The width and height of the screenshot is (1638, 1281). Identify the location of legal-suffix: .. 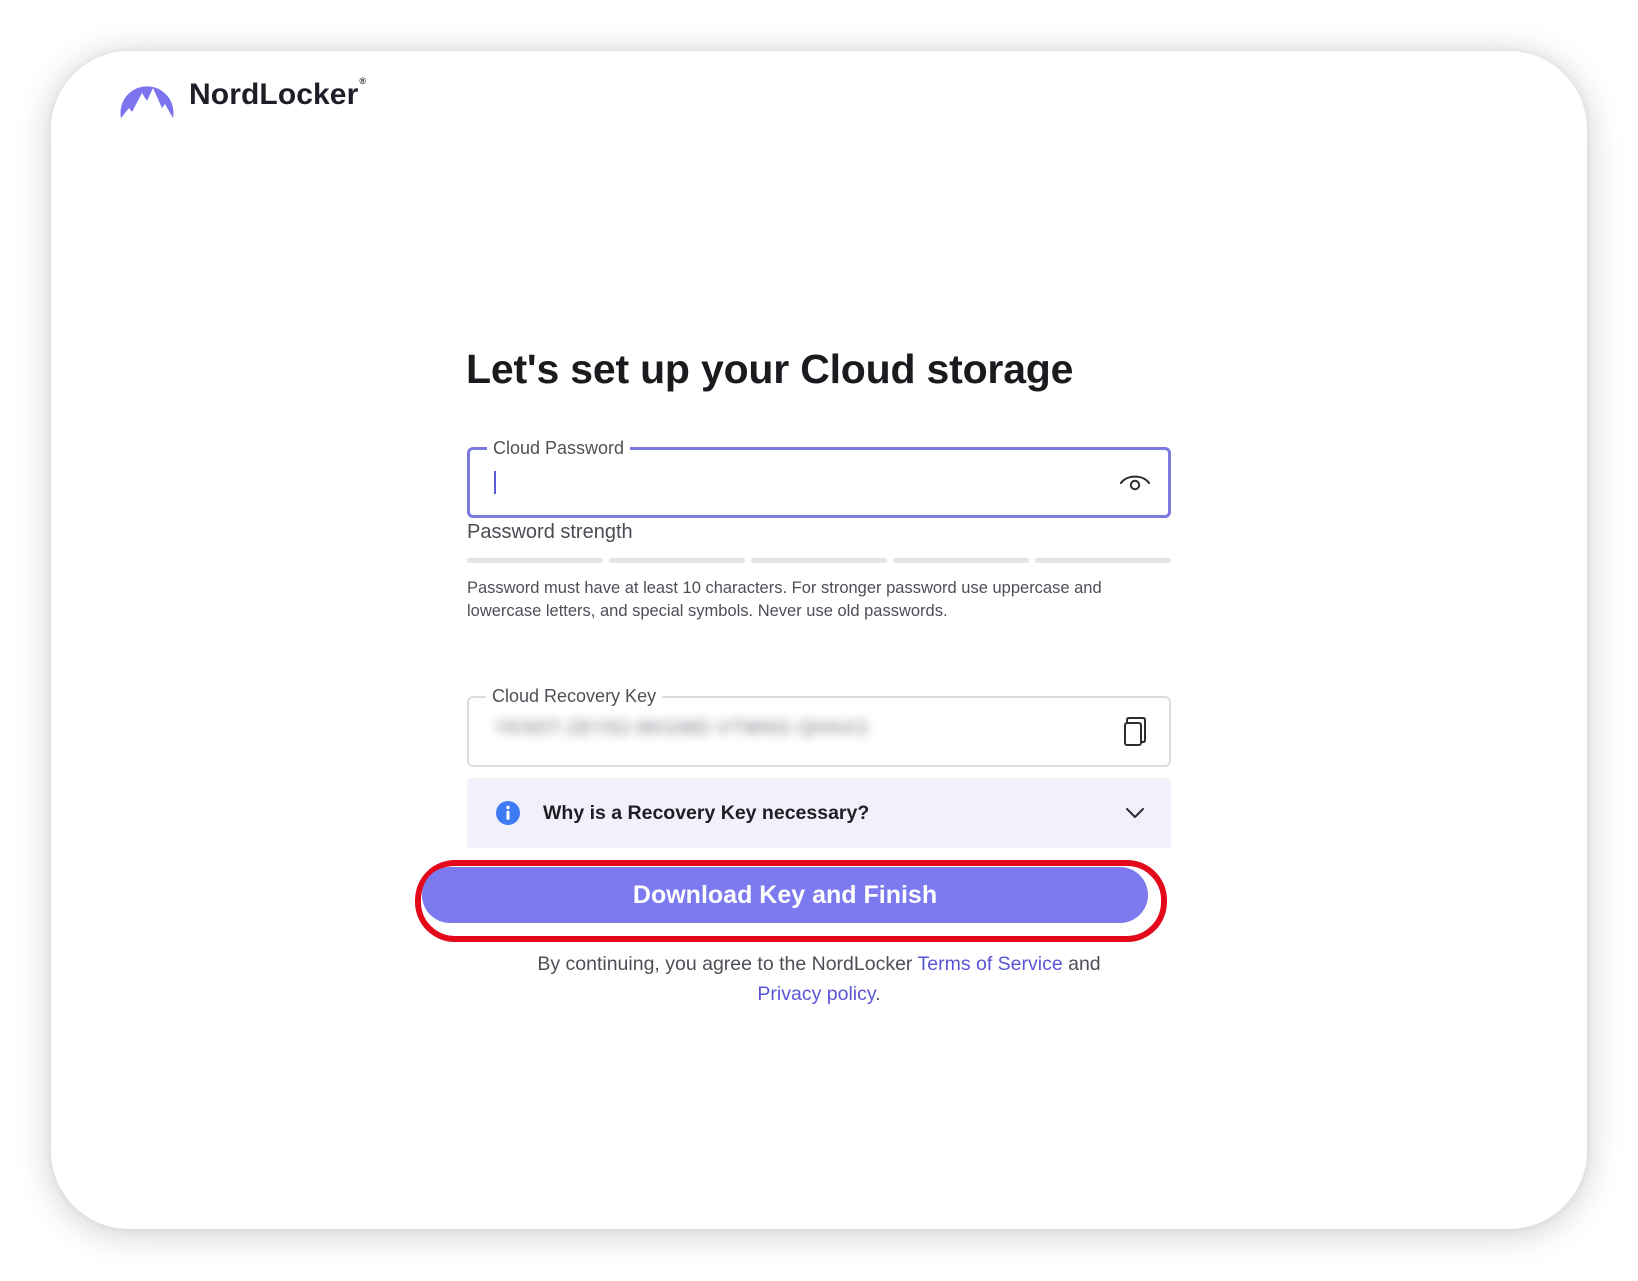
(878, 994).